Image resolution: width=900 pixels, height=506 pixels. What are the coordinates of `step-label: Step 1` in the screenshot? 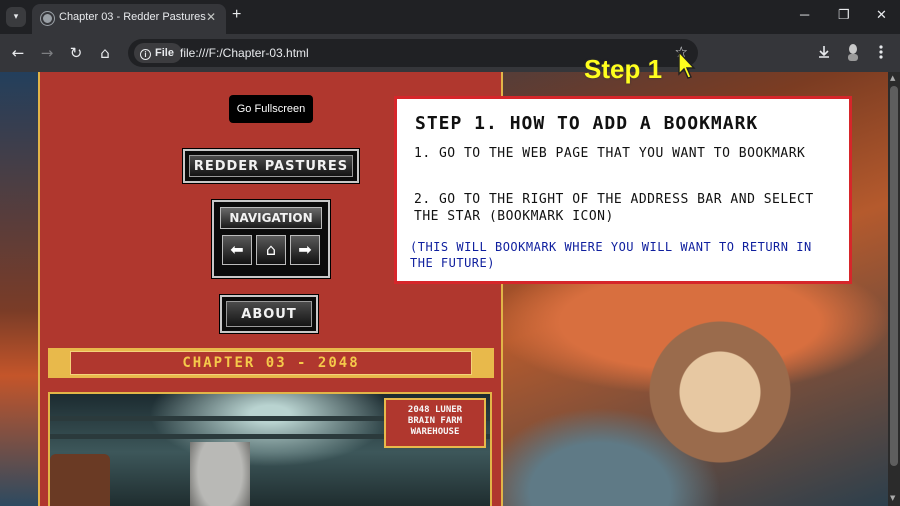 It's located at (623, 69).